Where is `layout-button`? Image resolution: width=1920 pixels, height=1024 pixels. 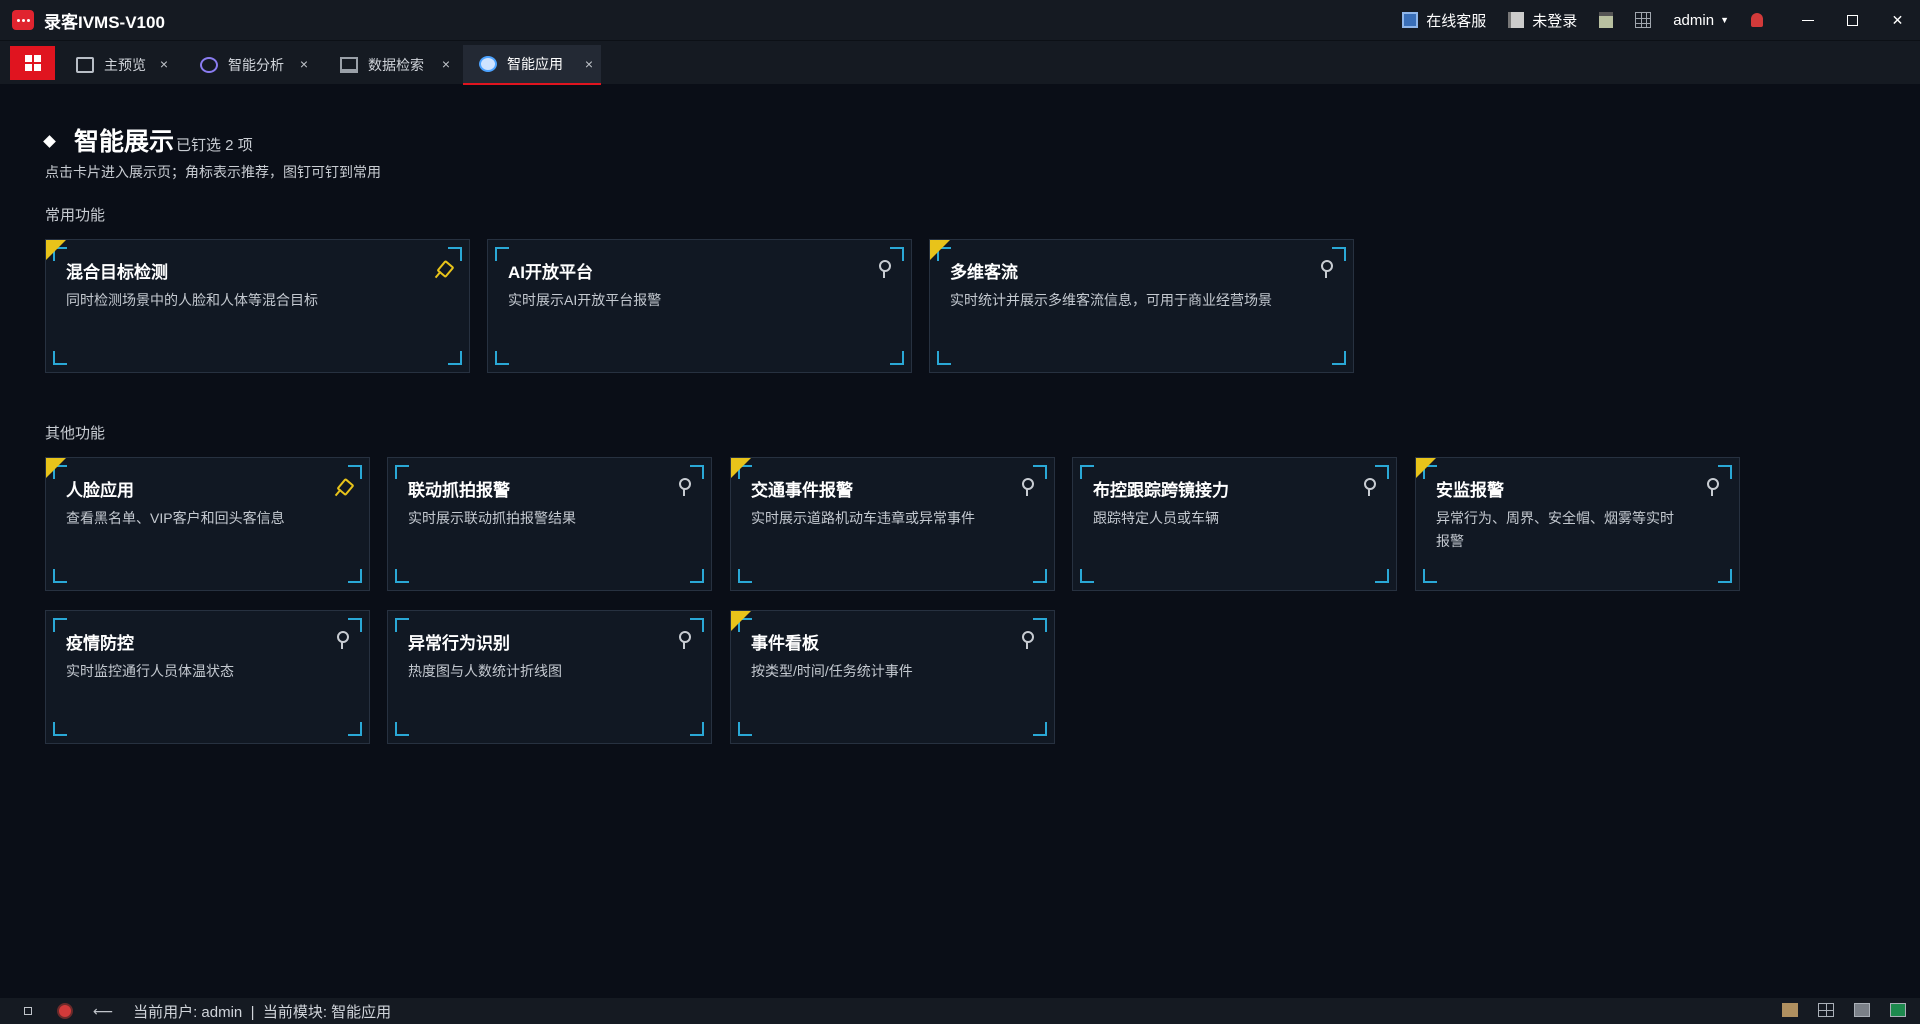 layout-button is located at coordinates (1643, 20).